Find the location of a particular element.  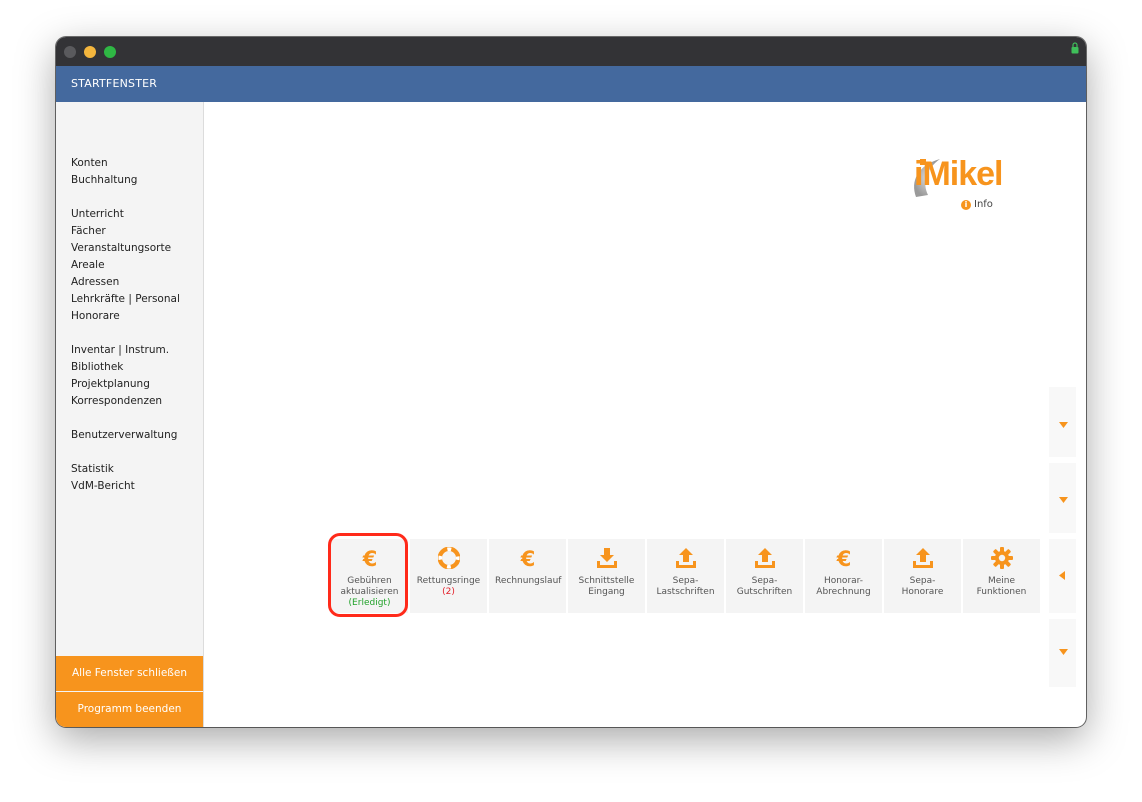

tile-schnittstelle-eingang: Schnittstelle Eingang is located at coordinates (606, 576).